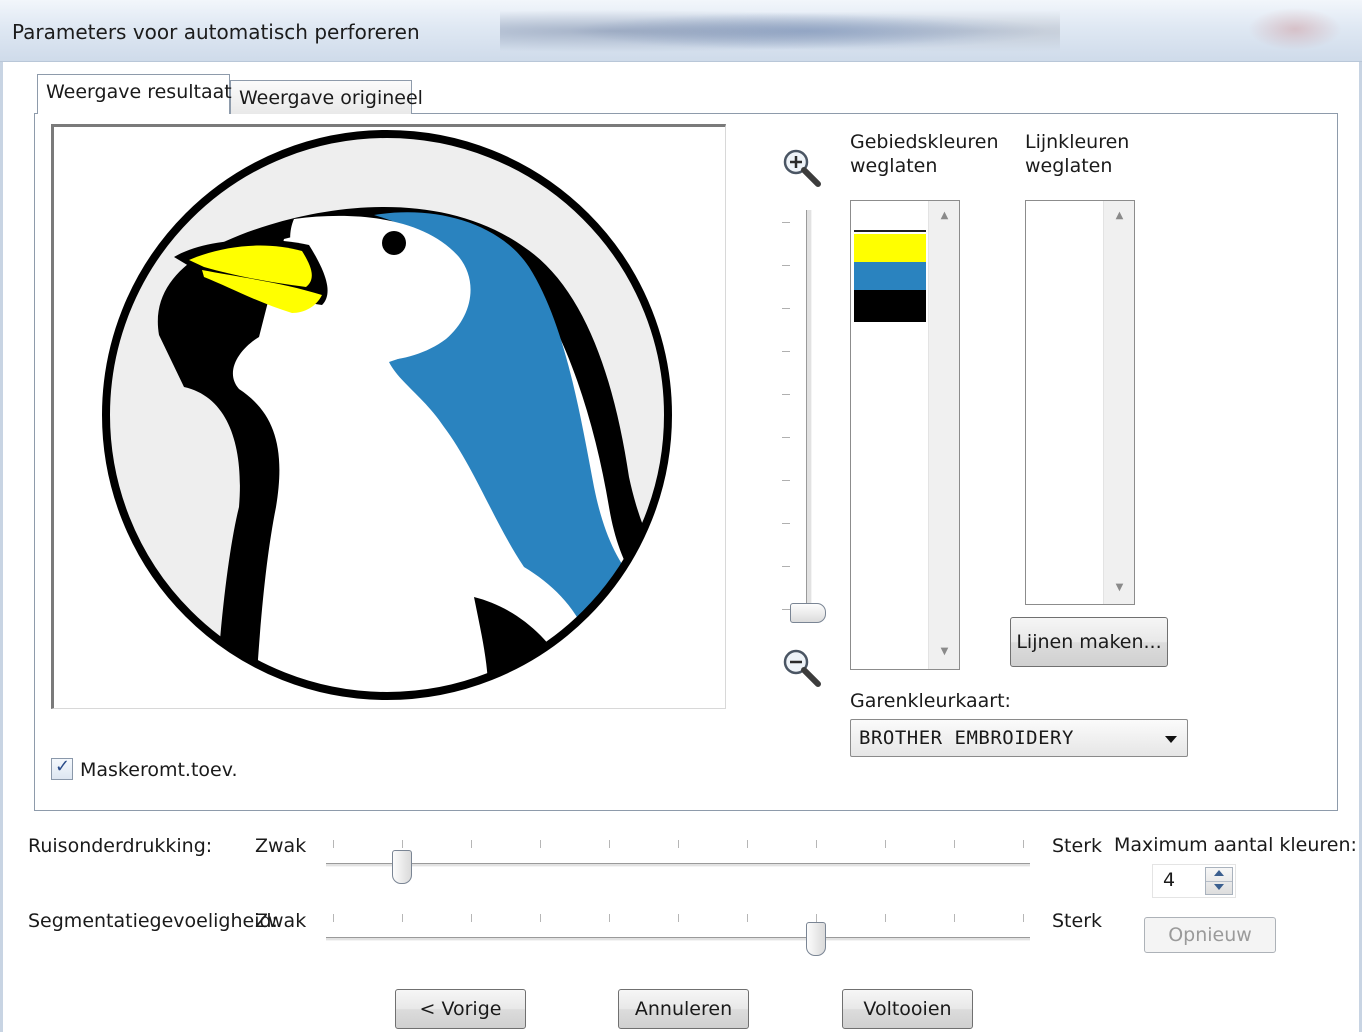  What do you see at coordinates (1194, 881) in the screenshot?
I see `max-colors-stepper: 4` at bounding box center [1194, 881].